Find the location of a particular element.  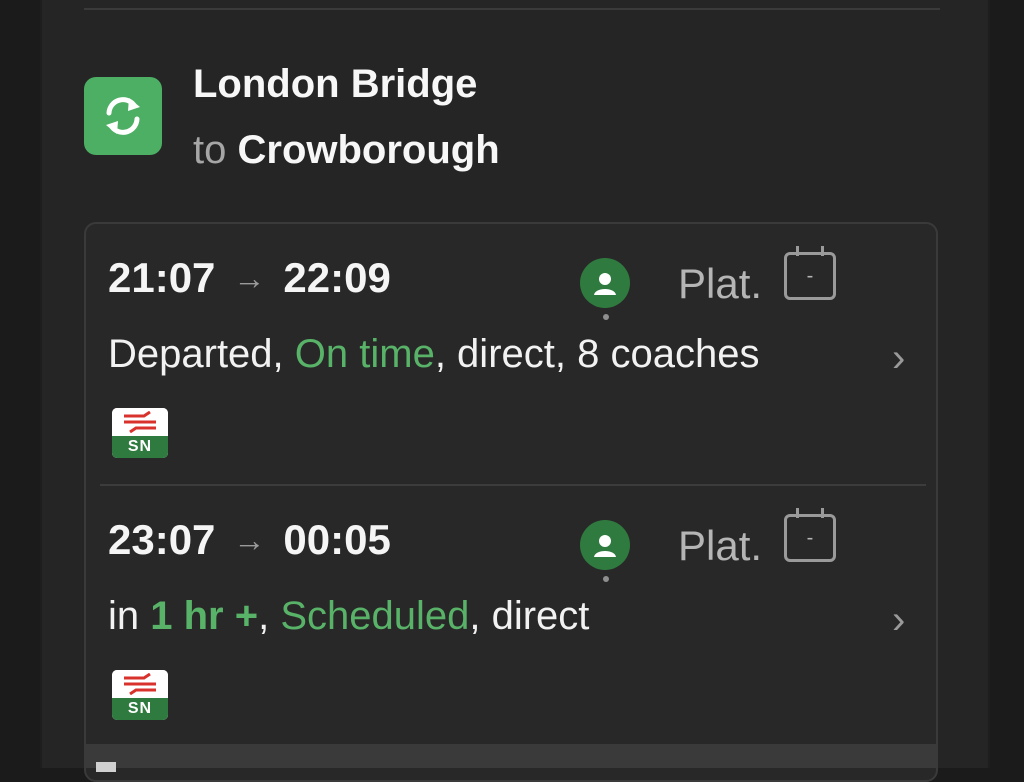

route-destination: Crowborough is located at coordinates (368, 150).